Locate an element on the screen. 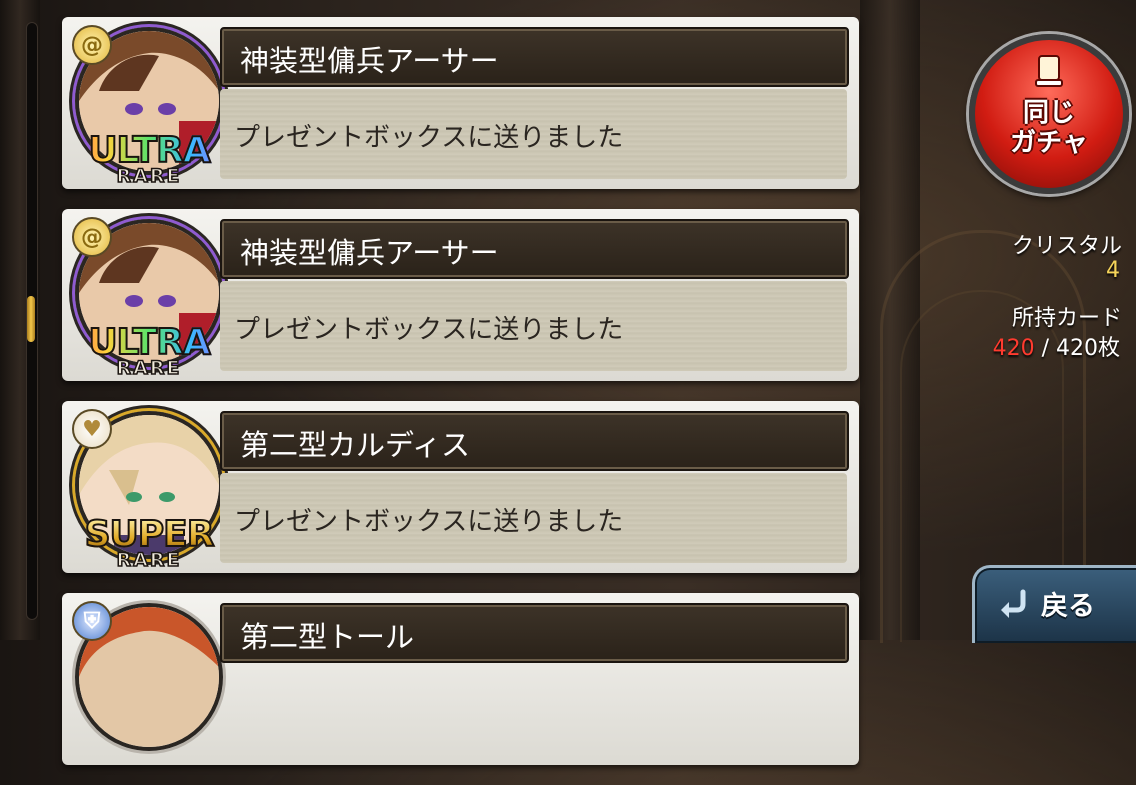  crystal-value: 4 is located at coordinates (1113, 270).